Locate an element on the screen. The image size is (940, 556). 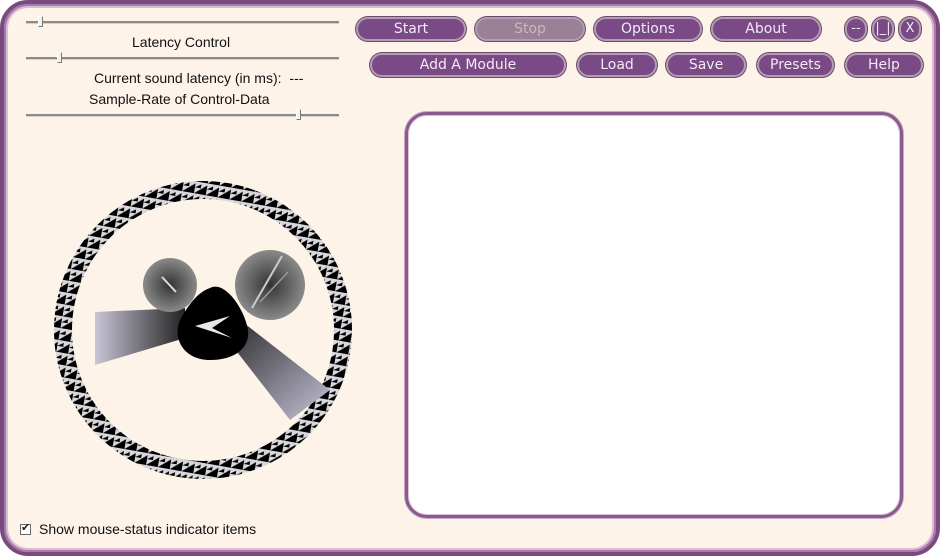
beam-left-icon is located at coordinates (140, 336).